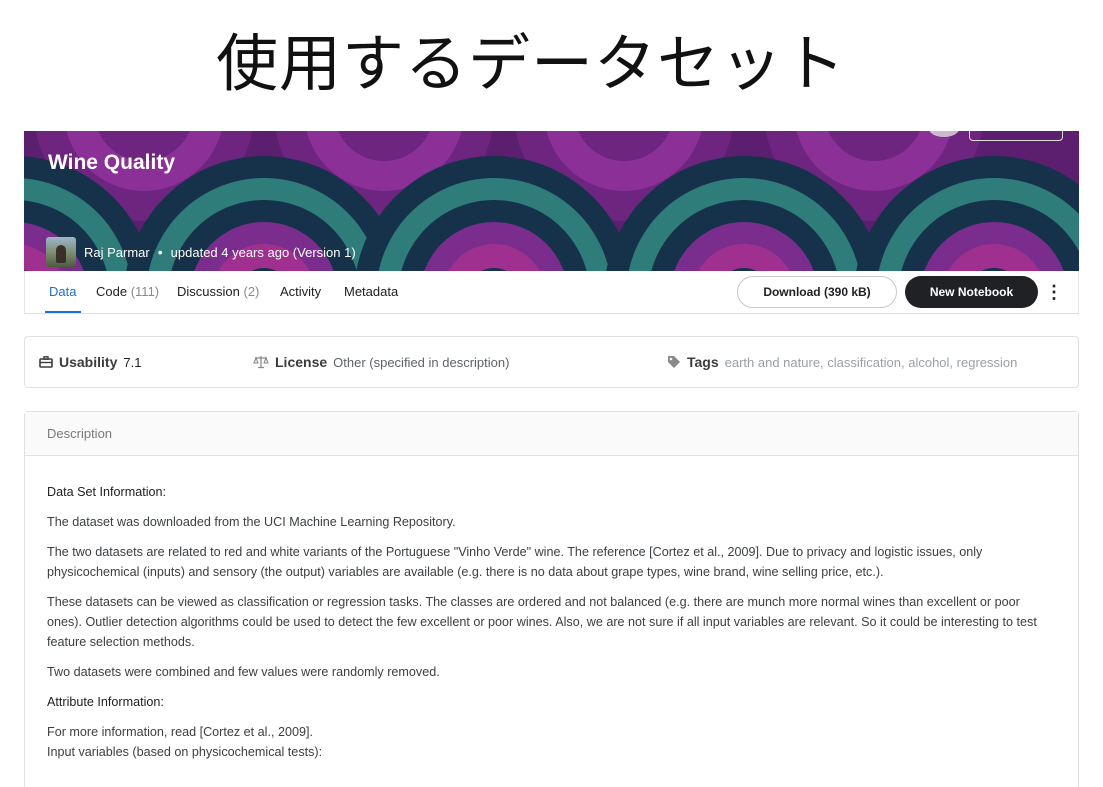 This screenshot has height=787, width=1103. What do you see at coordinates (61, 252) in the screenshot?
I see `avatar` at bounding box center [61, 252].